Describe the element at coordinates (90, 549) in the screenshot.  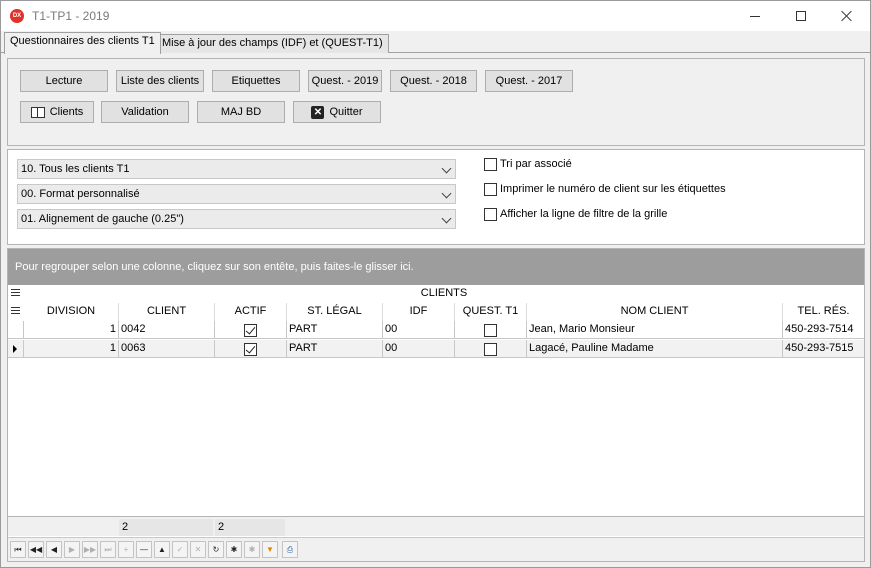
I see `next-page-button: ▶▶` at that location.